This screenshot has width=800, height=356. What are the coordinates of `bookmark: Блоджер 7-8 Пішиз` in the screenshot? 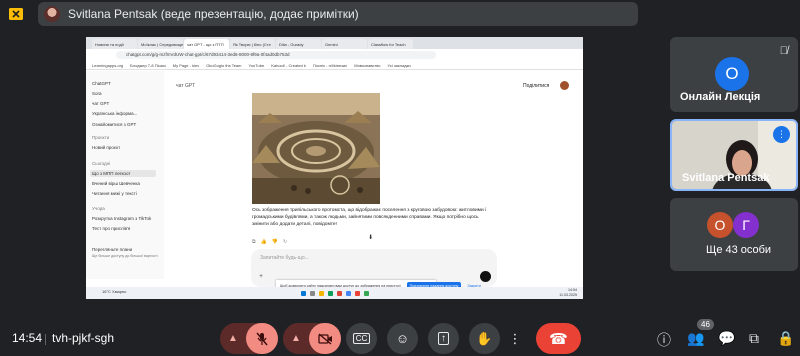 It's located at (148, 65).